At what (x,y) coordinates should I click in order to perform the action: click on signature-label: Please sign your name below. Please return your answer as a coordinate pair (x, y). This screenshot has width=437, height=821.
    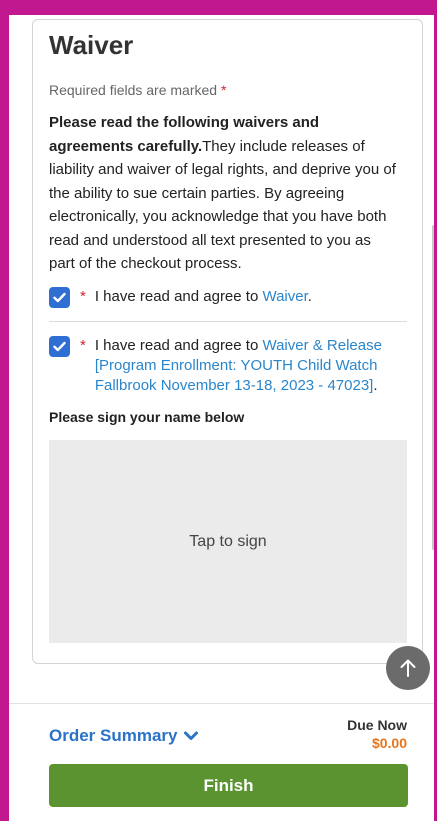
    Looking at the image, I should click on (147, 417).